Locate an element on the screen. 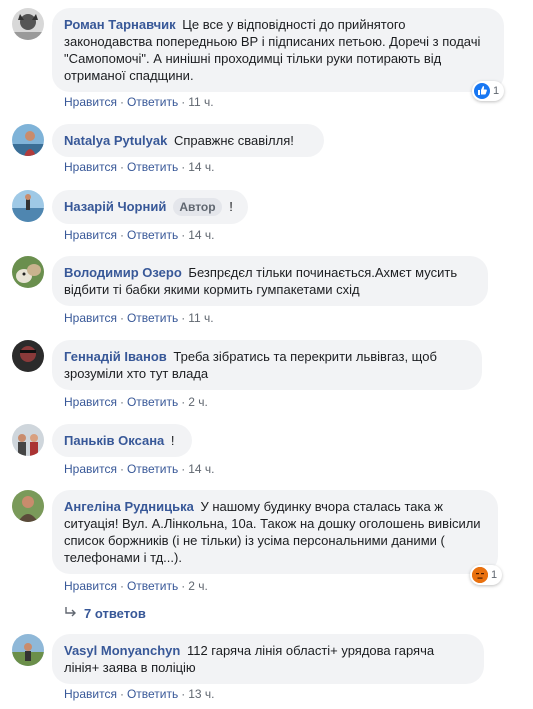 The image size is (533, 709). replies-count: 7 ответов is located at coordinates (115, 613).